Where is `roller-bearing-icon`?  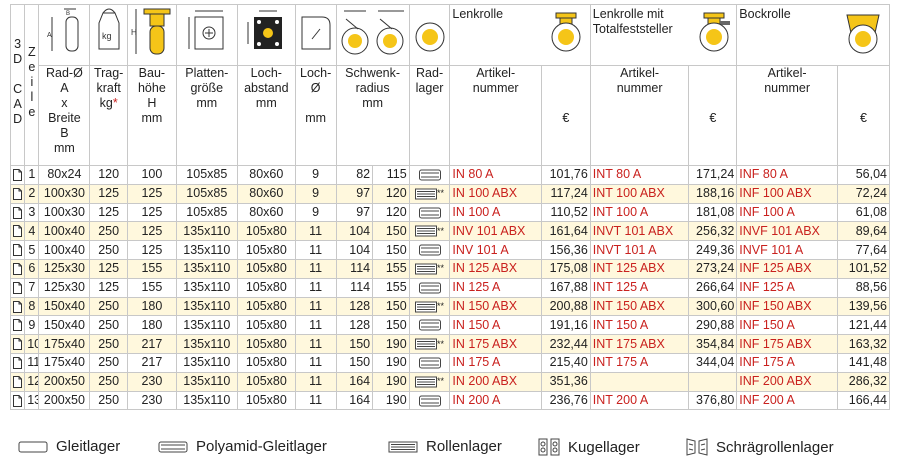
roller-bearing-icon is located at coordinates (426, 307).